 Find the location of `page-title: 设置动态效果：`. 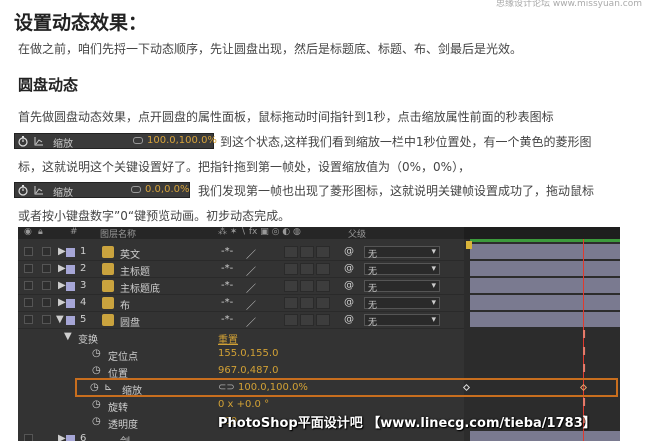

page-title: 设置动态效果： is located at coordinates (81, 23).